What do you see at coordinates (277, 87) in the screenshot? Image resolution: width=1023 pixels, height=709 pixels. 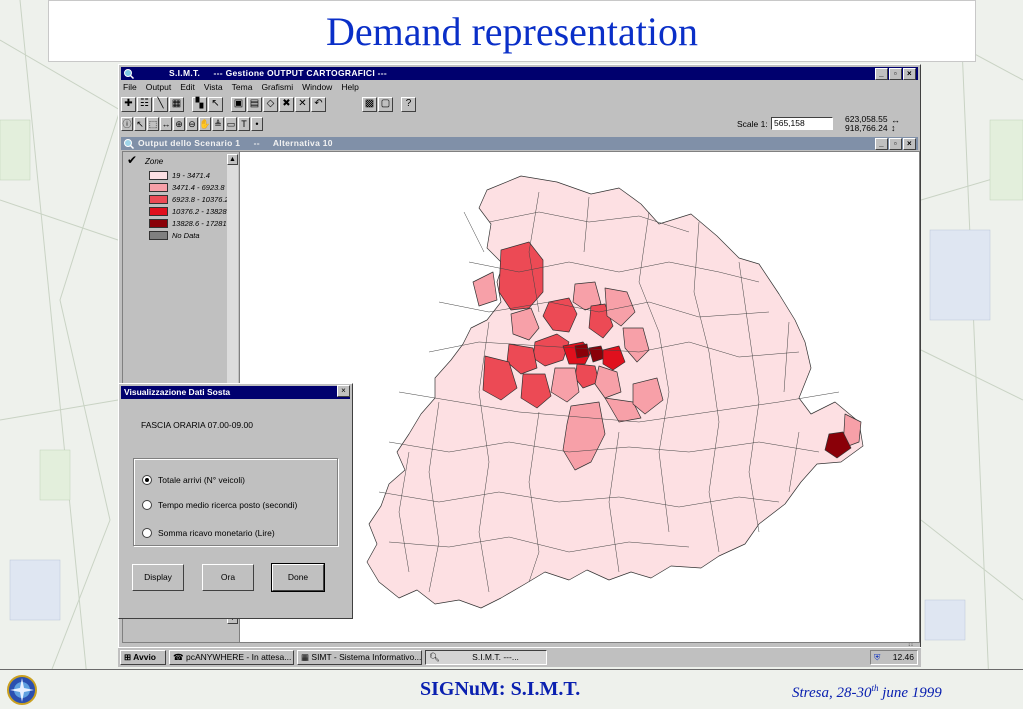 I see `menu-grafismi: Grafismi` at bounding box center [277, 87].